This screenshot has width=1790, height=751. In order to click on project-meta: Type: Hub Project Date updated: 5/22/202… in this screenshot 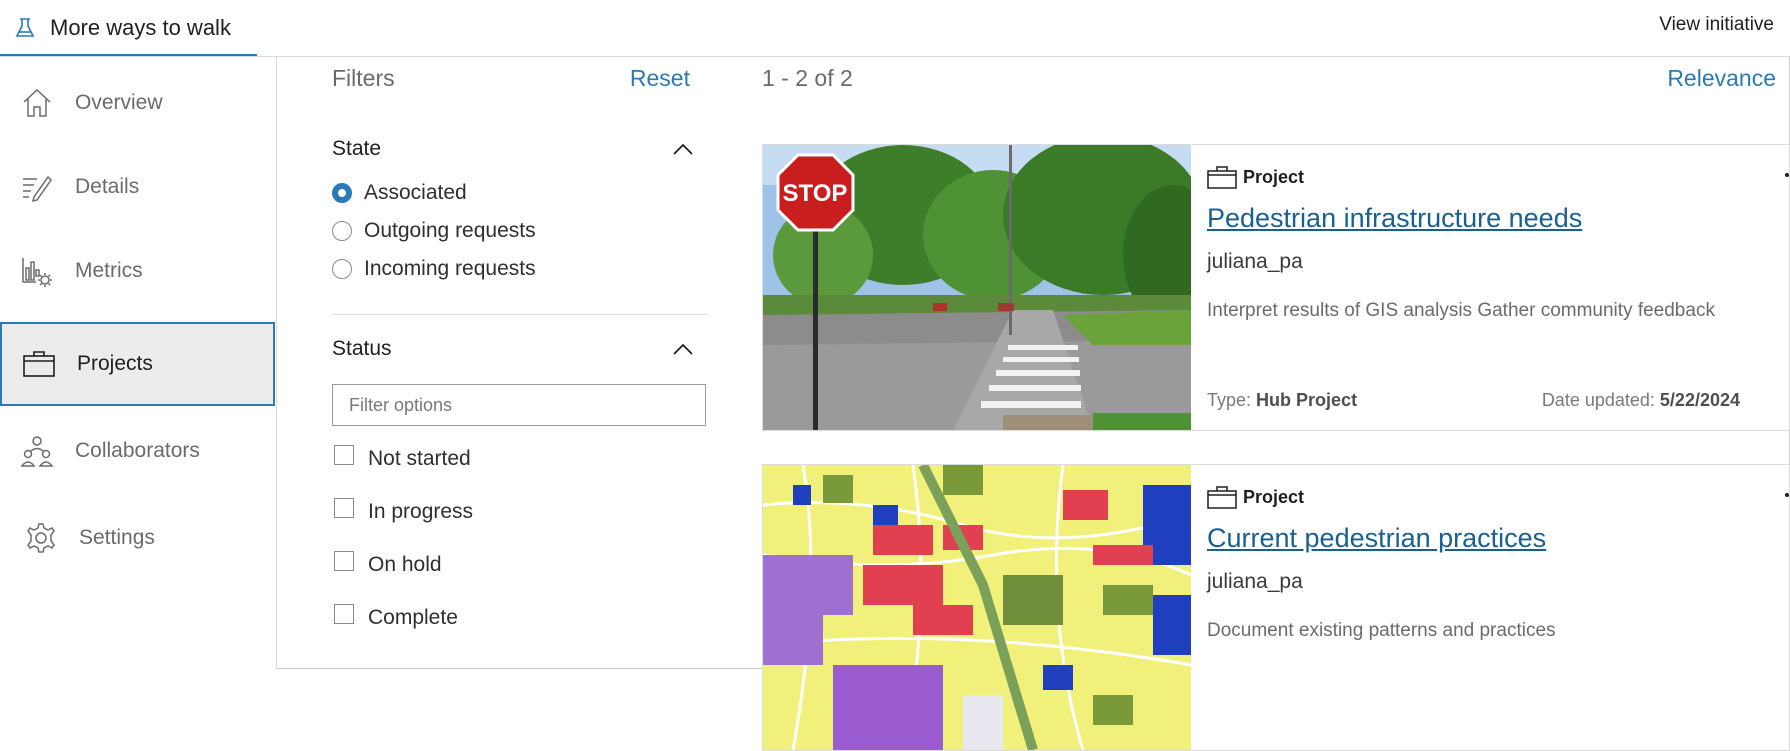, I will do `click(1473, 400)`.